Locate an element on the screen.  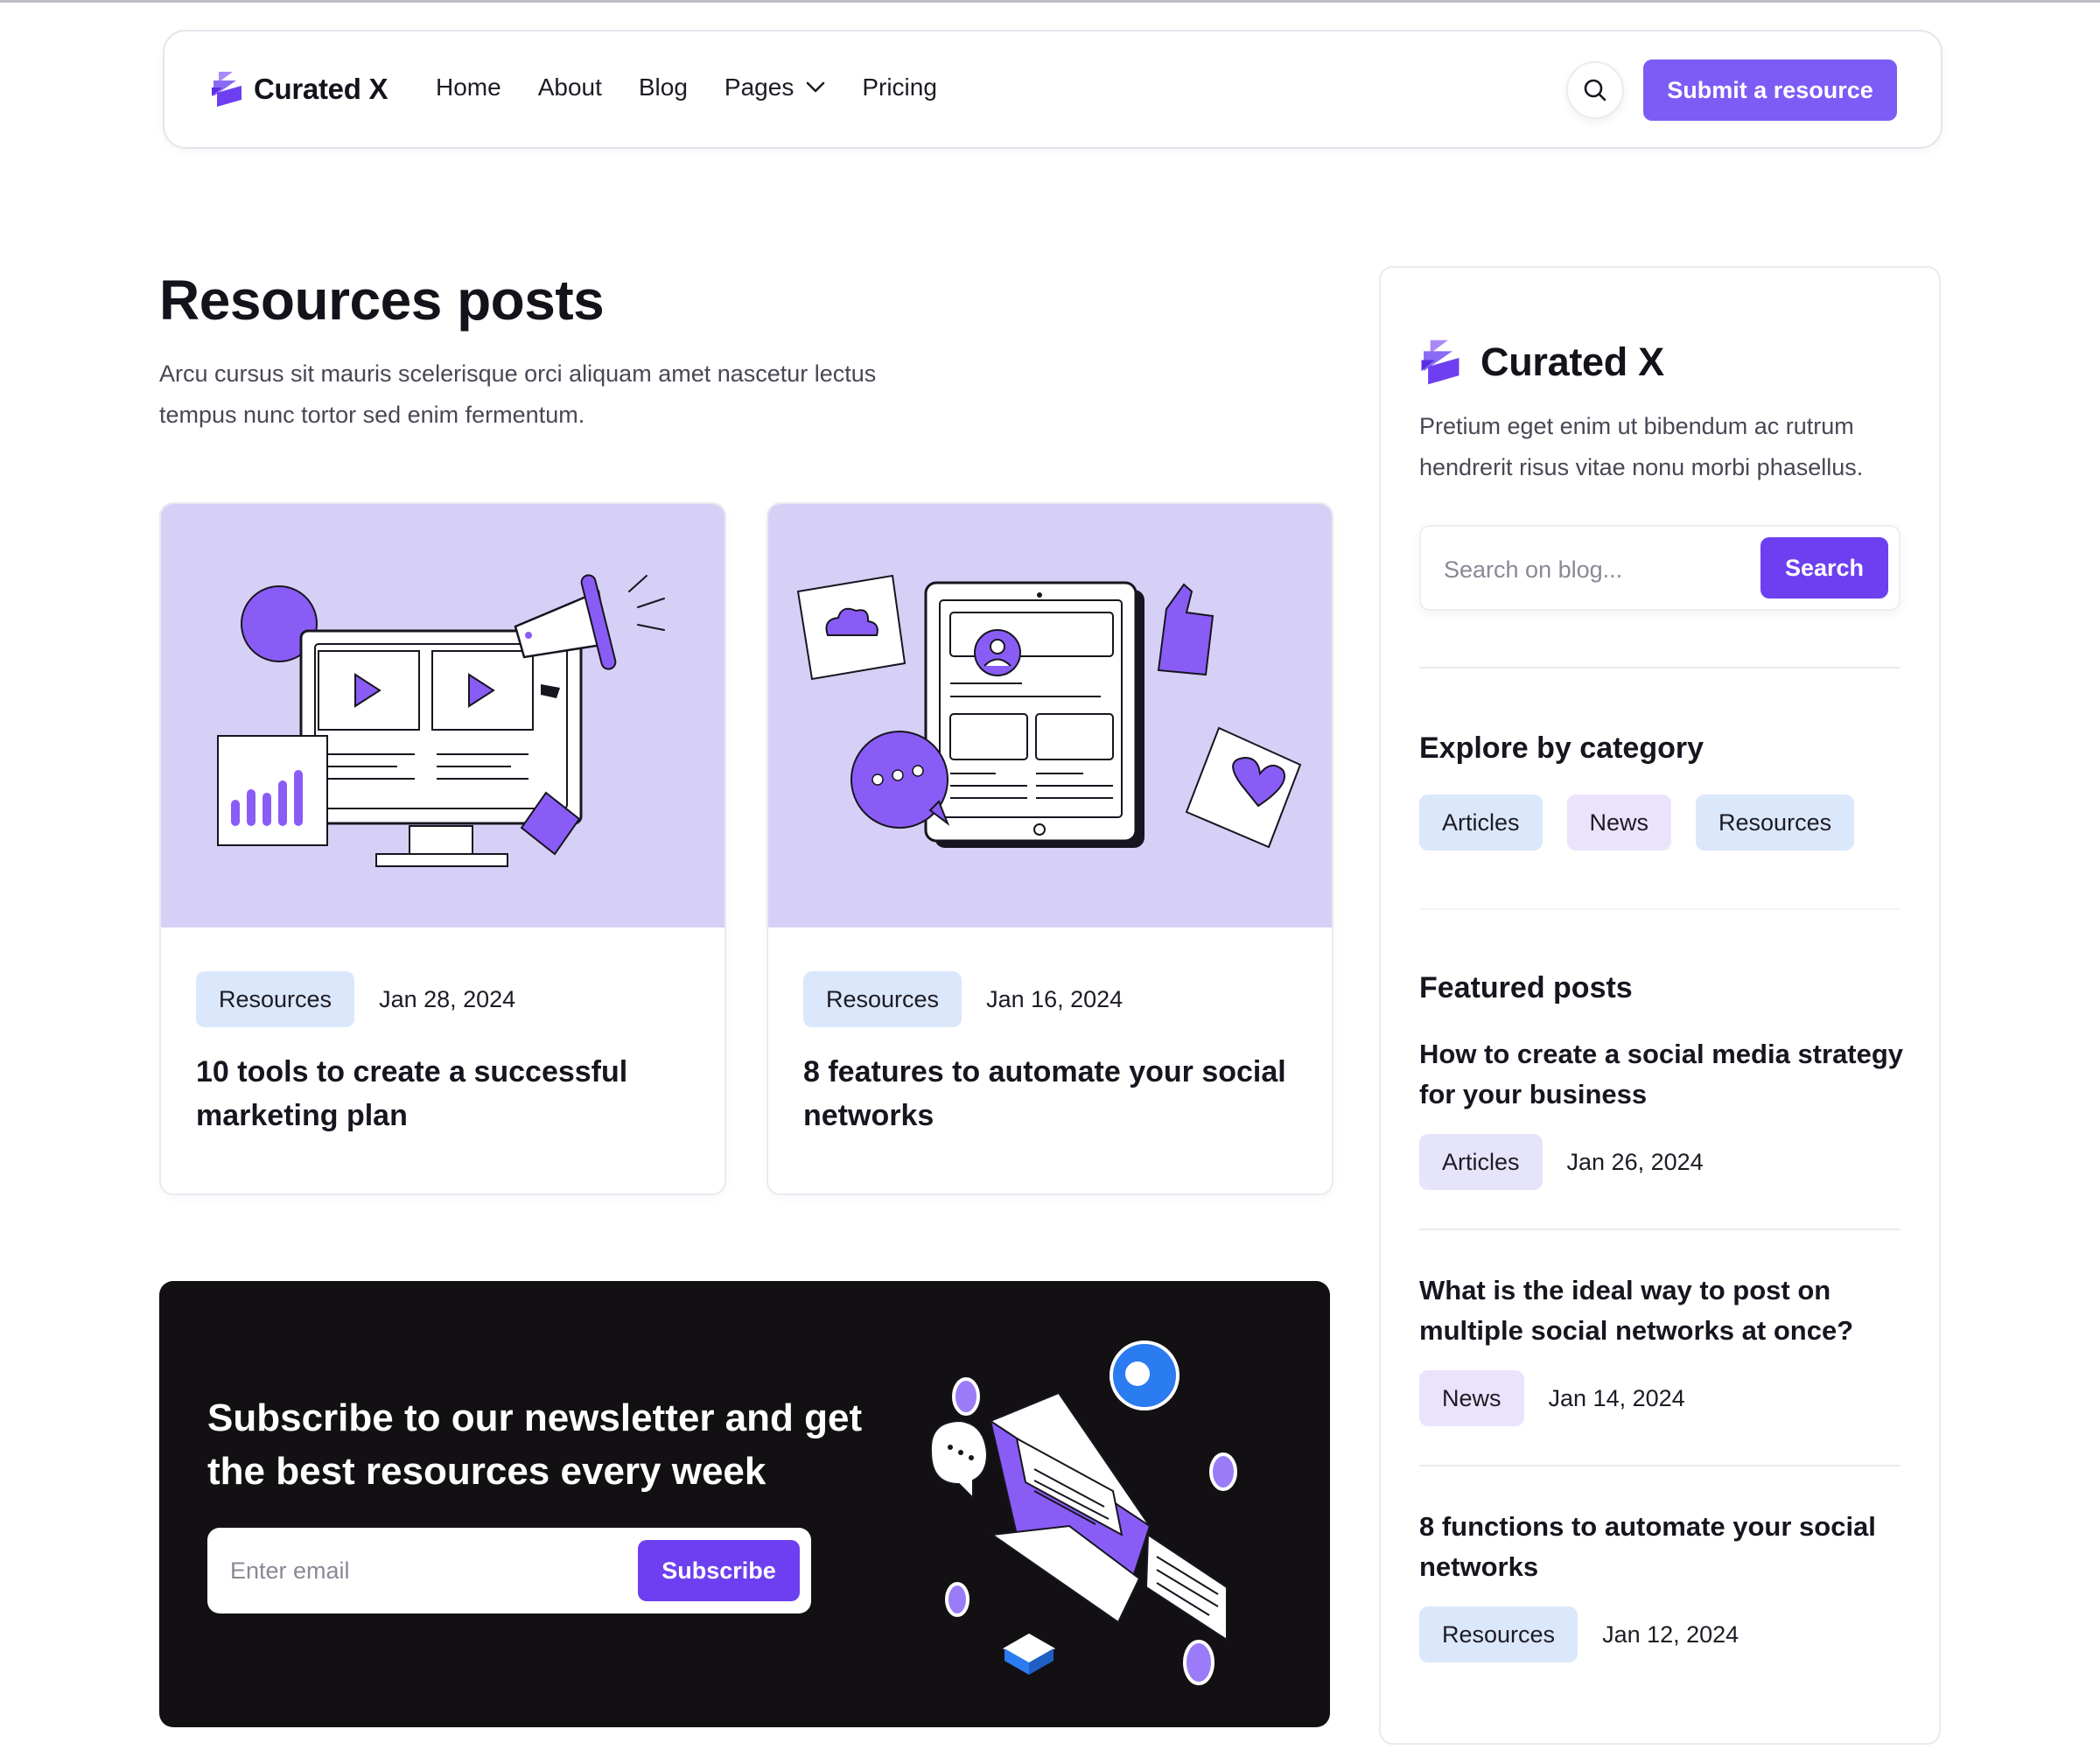
post-meta: Resources Jan 16, 2024 is located at coordinates (963, 999).